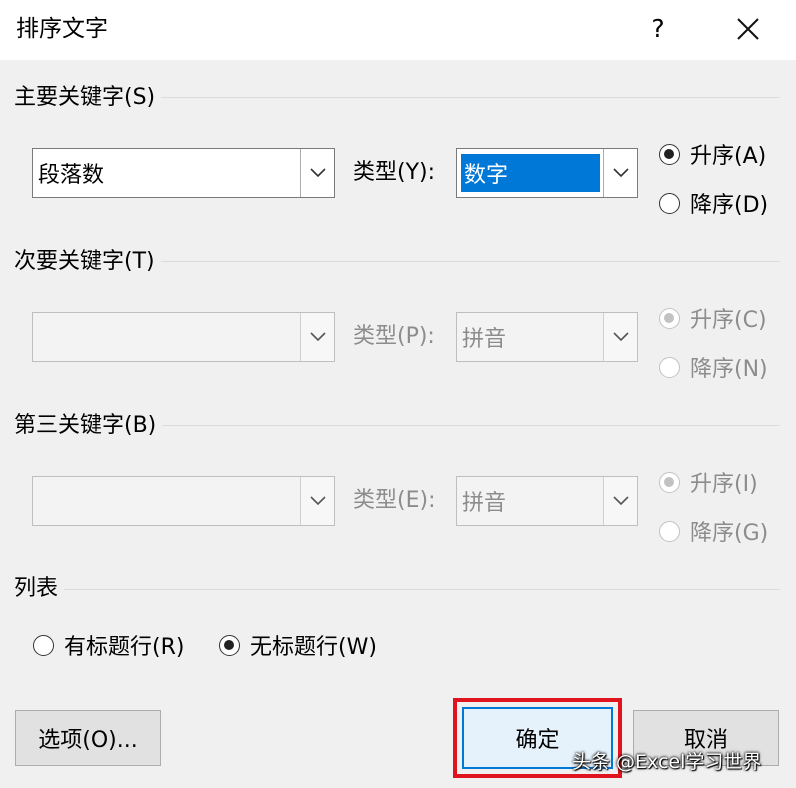 This screenshot has height=788, width=796. I want to click on header-row-label: 有标题行(R), so click(124, 647).